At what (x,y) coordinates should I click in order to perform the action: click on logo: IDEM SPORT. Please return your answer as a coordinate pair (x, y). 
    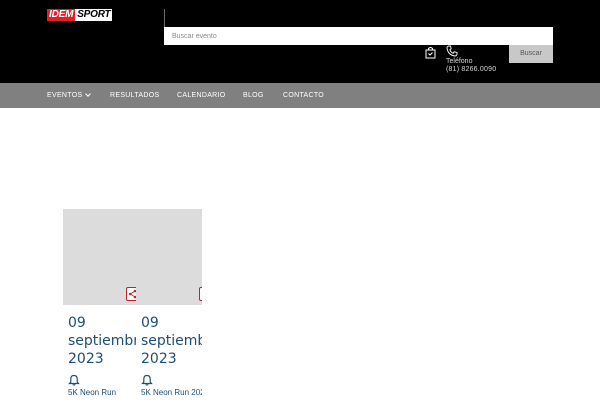
    Looking at the image, I should click on (80, 15).